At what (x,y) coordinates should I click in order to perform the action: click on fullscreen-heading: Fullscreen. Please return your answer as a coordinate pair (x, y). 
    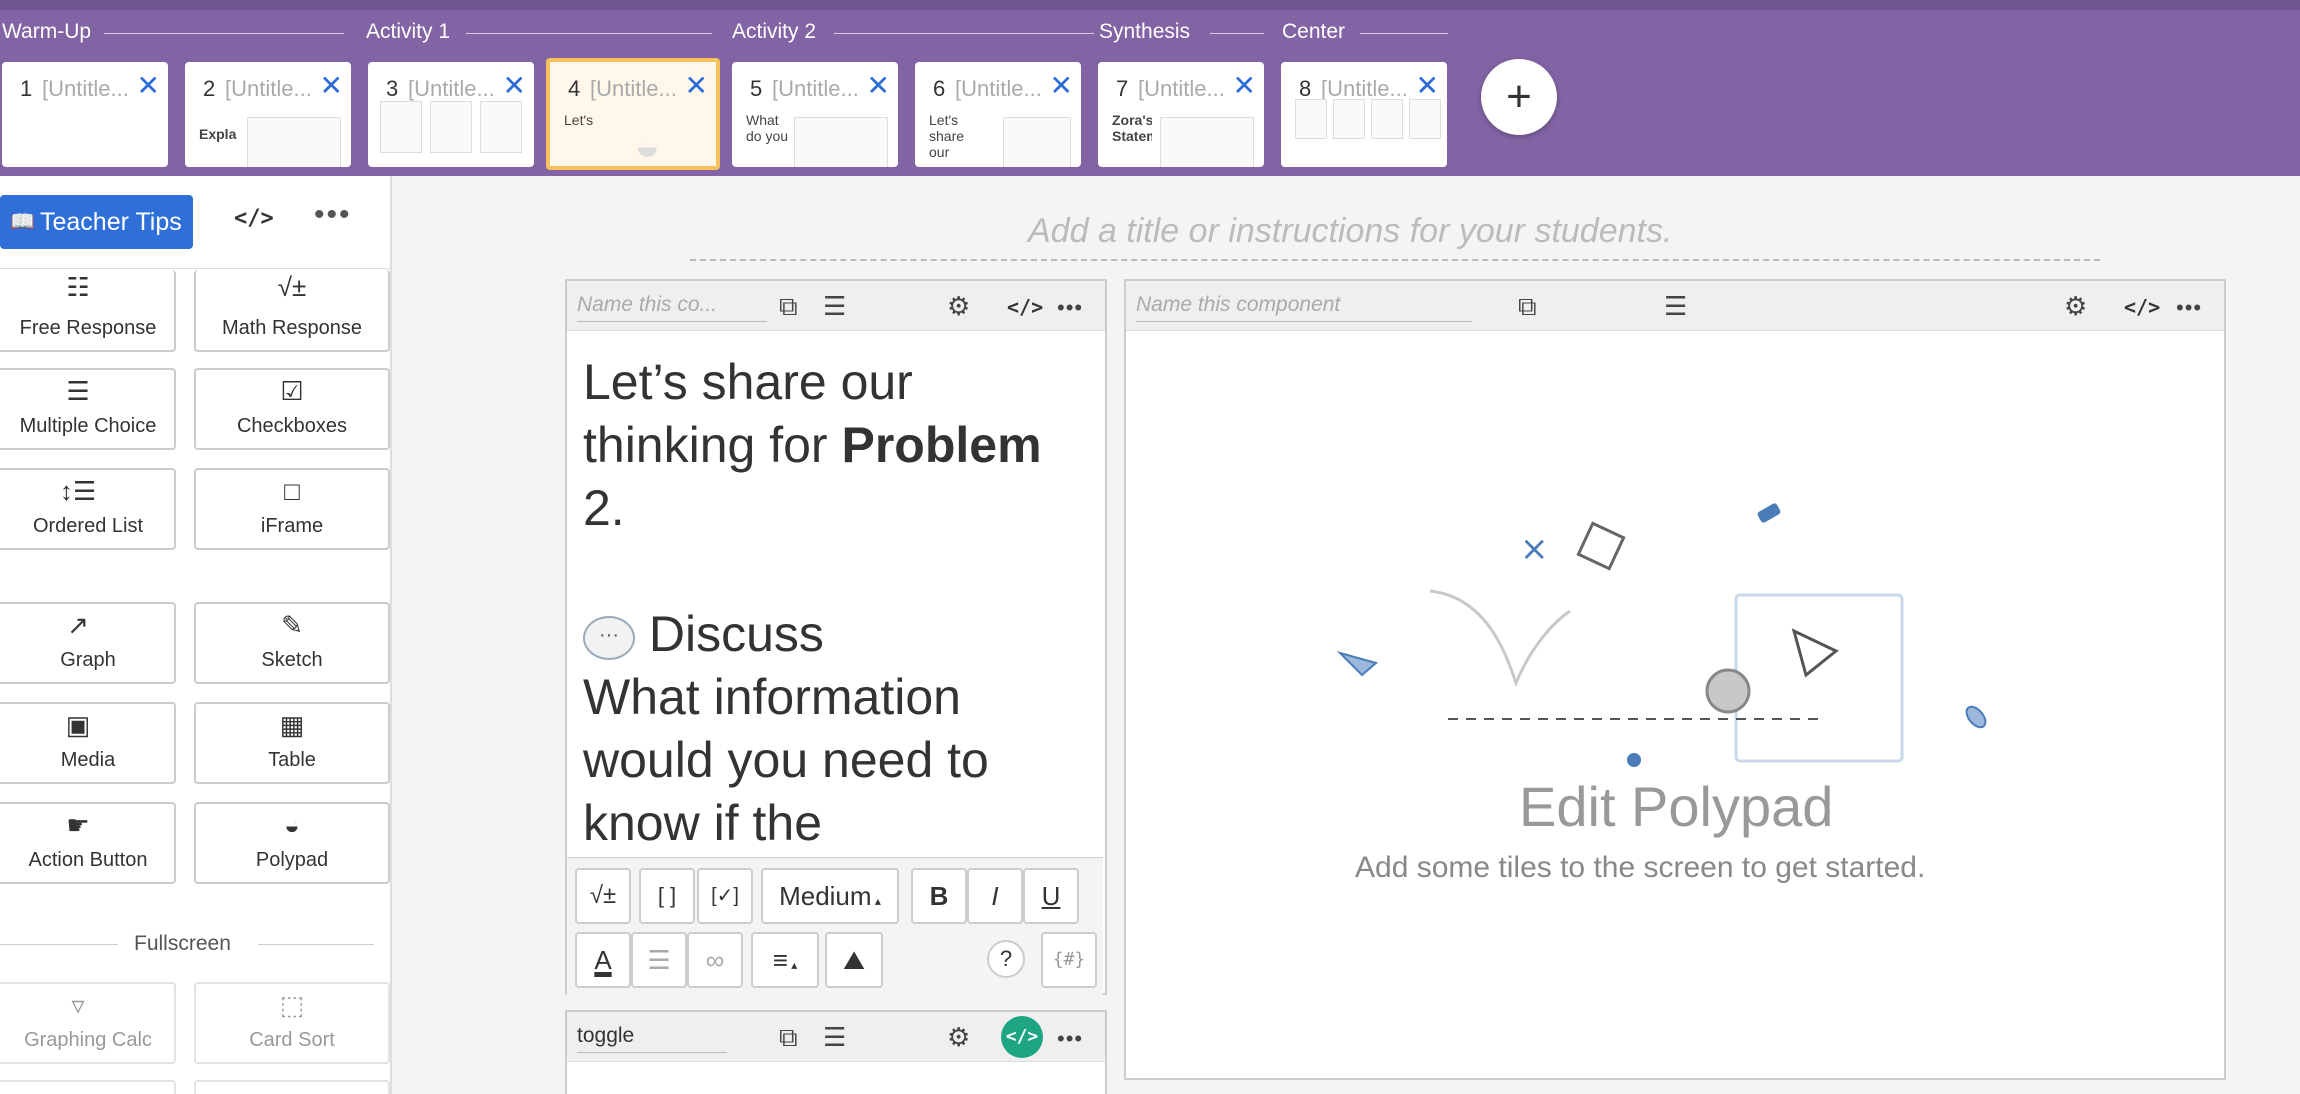
    Looking at the image, I should click on (182, 943).